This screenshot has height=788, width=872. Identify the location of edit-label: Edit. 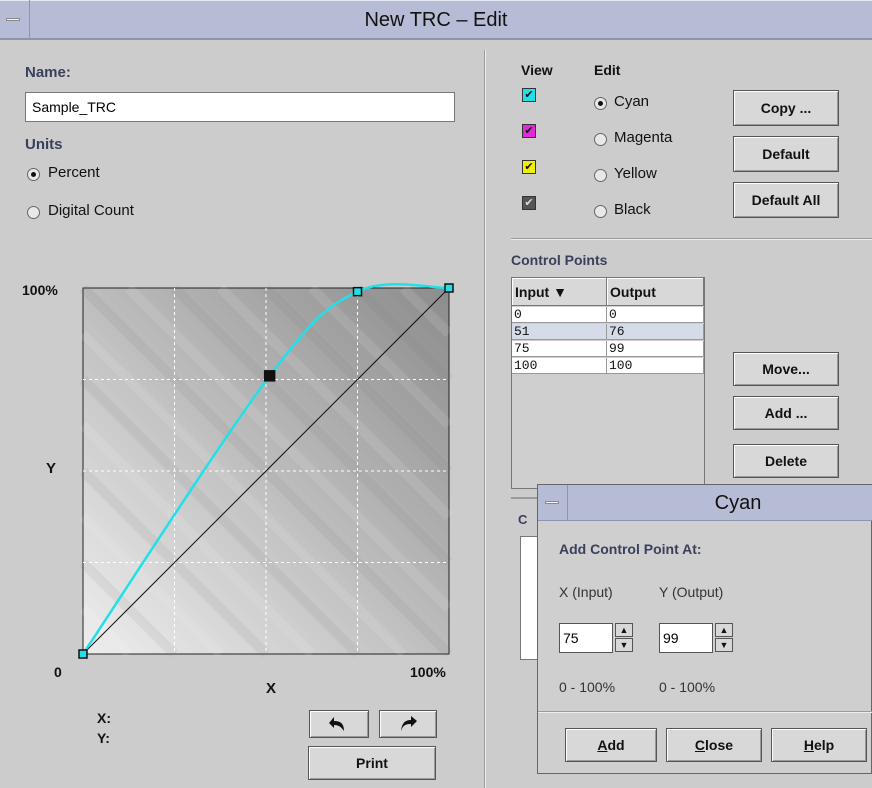
(607, 70).